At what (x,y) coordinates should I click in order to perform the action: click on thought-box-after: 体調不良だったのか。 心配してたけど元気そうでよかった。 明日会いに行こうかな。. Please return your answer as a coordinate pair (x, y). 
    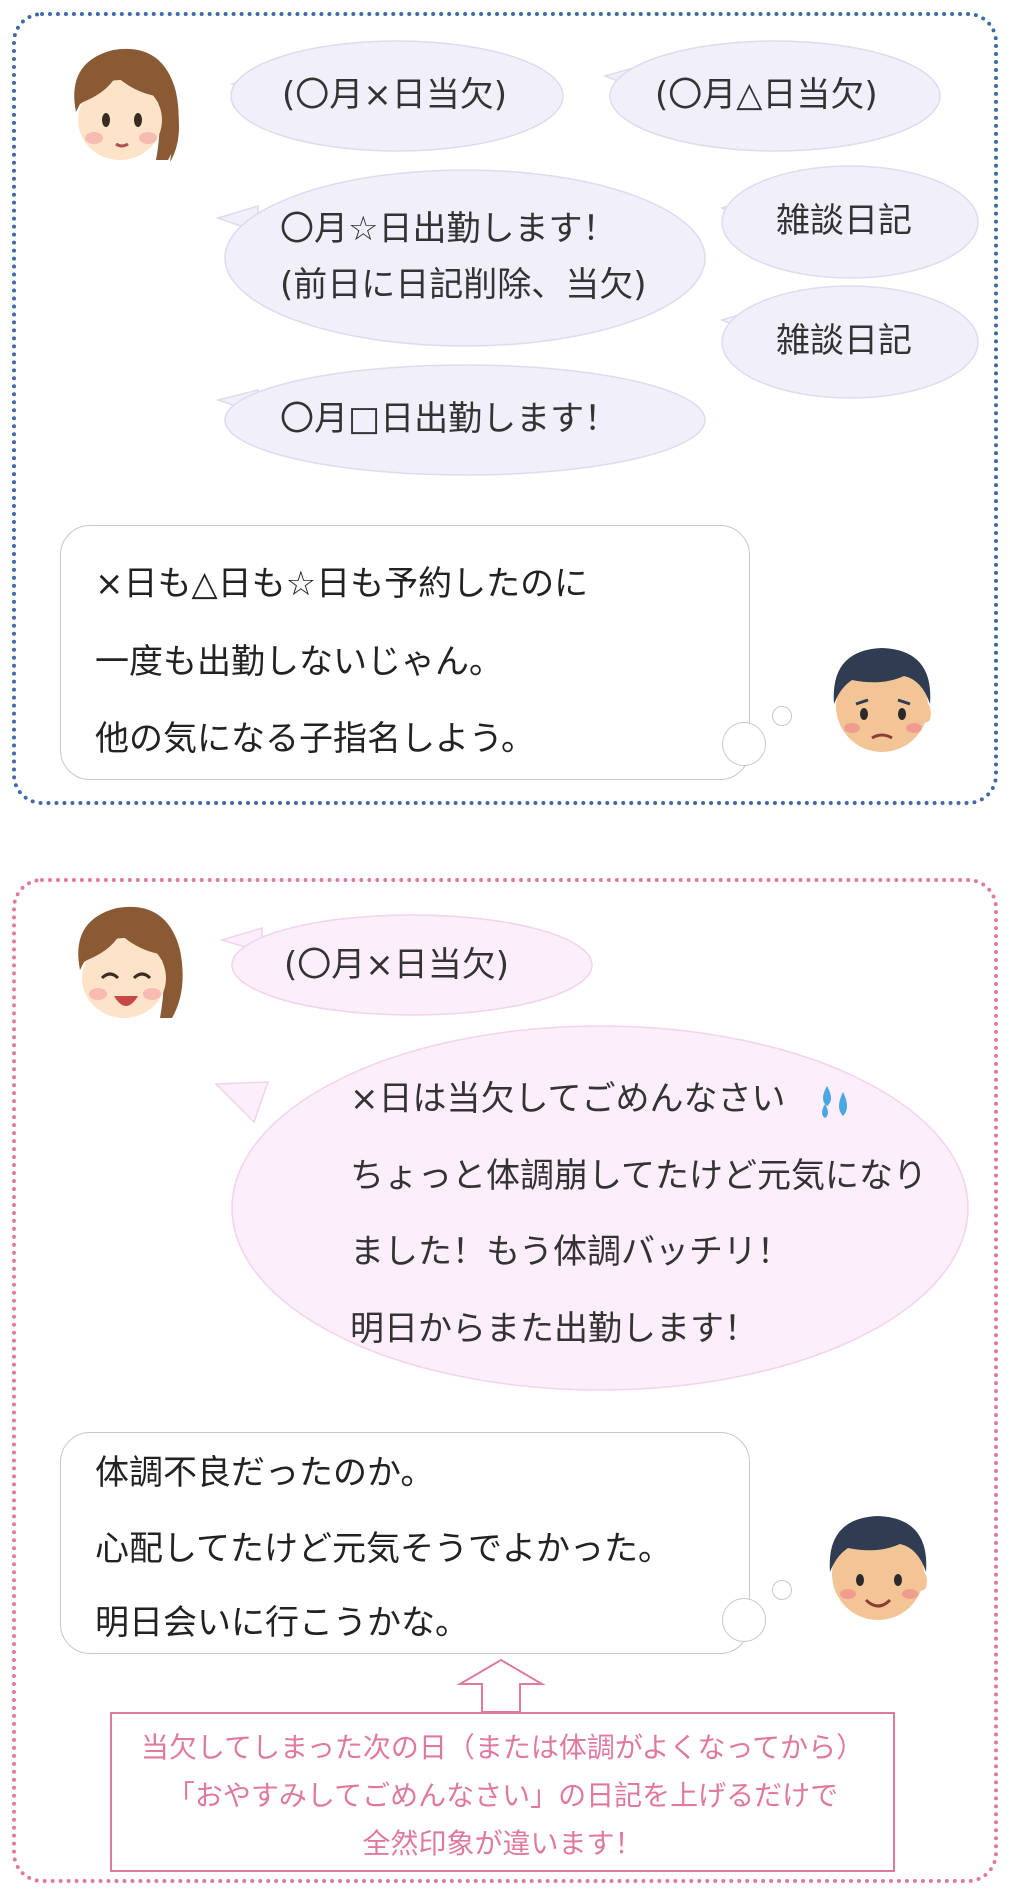
    Looking at the image, I should click on (405, 1543).